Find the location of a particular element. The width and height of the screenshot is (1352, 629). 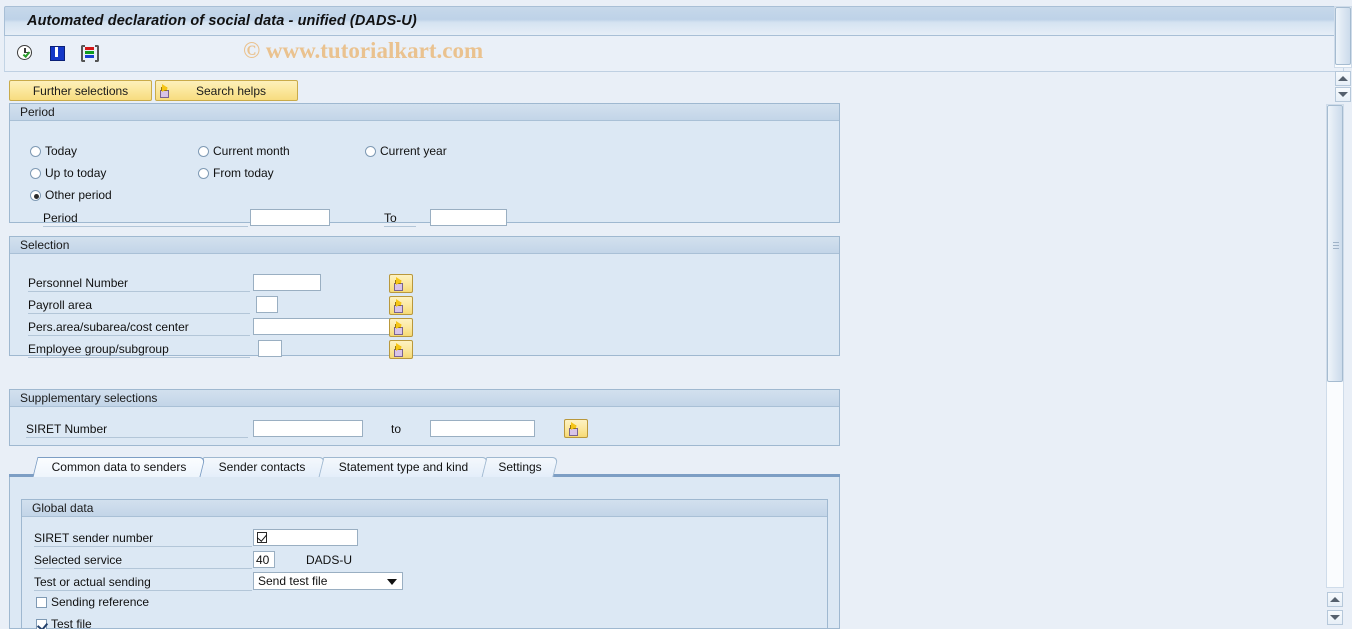

employee-group-subgroup-input is located at coordinates (270, 348).